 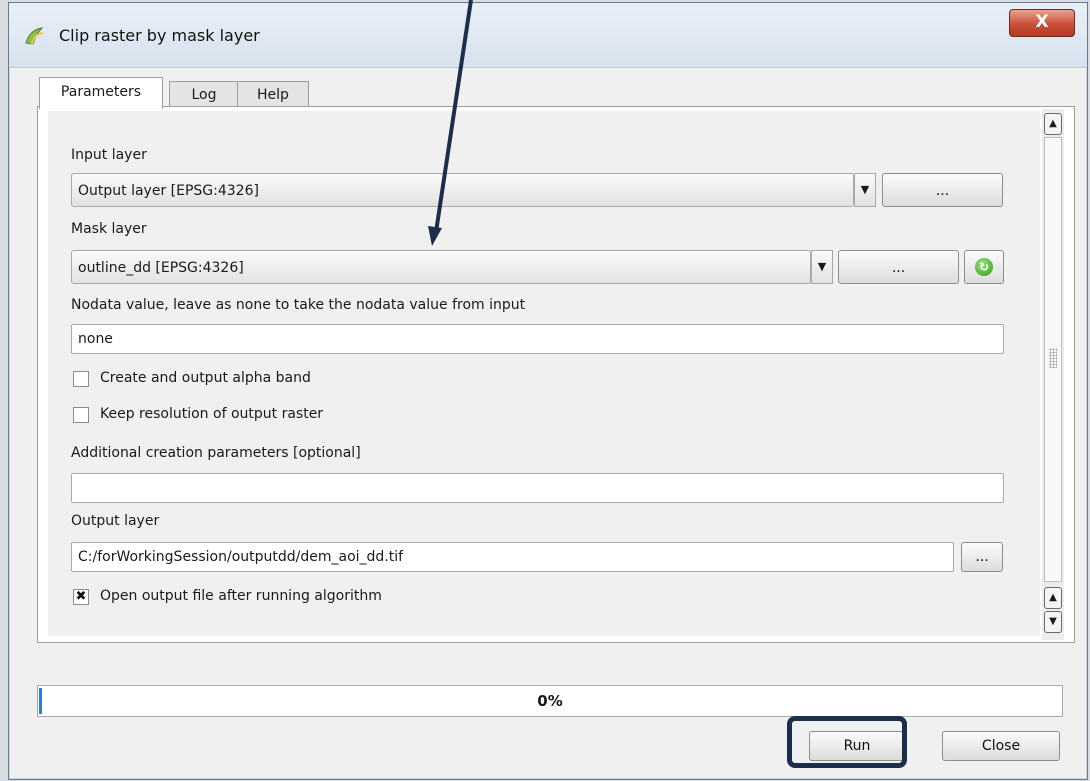 I want to click on annotation-arrow, so click(x=450, y=123).